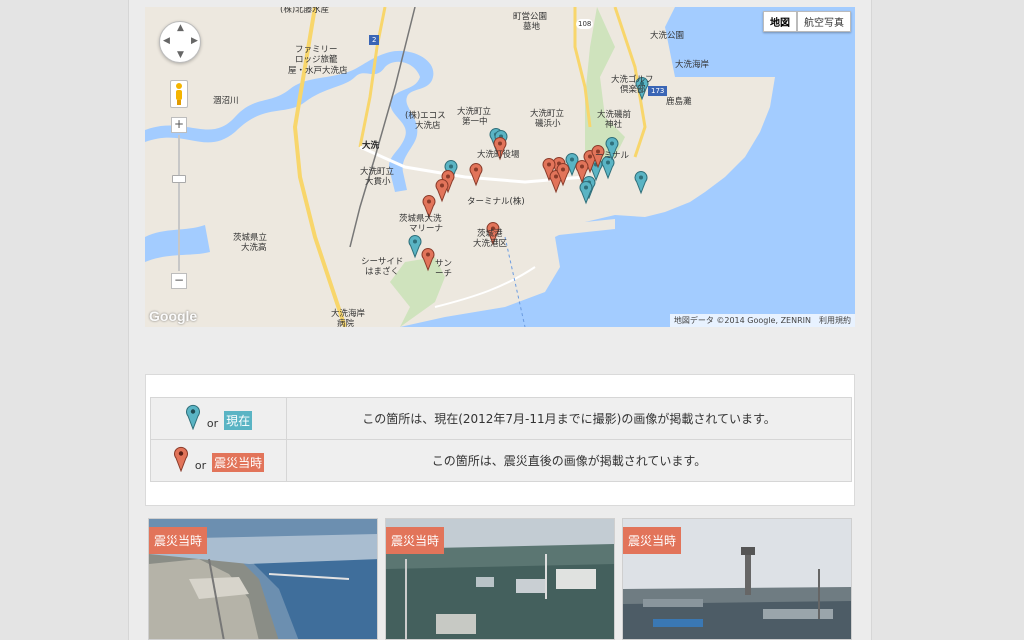 The width and height of the screenshot is (1024, 640). Describe the element at coordinates (316, 50) in the screenshot. I see `map-label: ファミリー` at that location.